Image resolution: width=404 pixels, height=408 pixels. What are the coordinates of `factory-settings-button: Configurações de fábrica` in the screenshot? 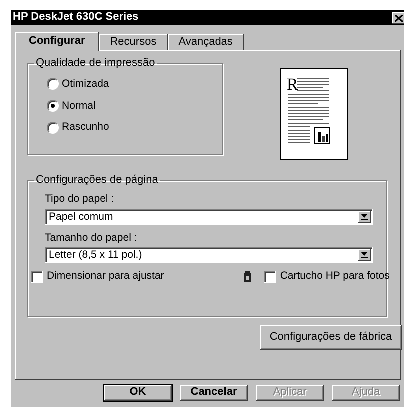 It's located at (331, 337).